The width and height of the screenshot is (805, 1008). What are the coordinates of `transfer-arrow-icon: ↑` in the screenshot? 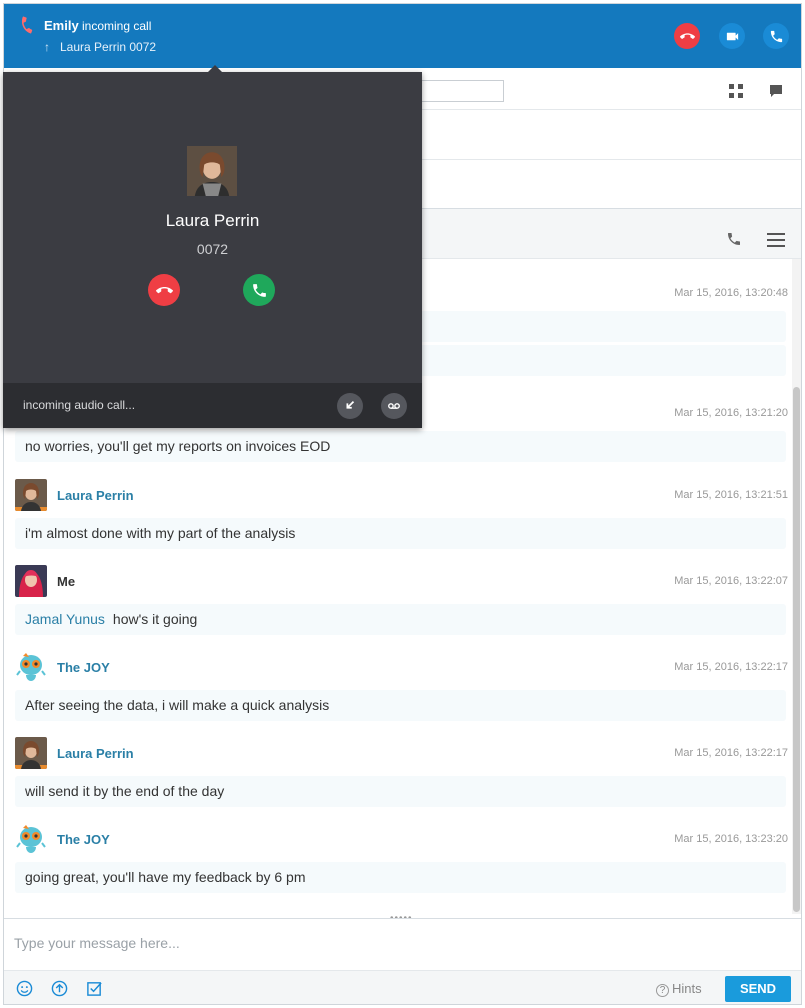 It's located at (47, 47).